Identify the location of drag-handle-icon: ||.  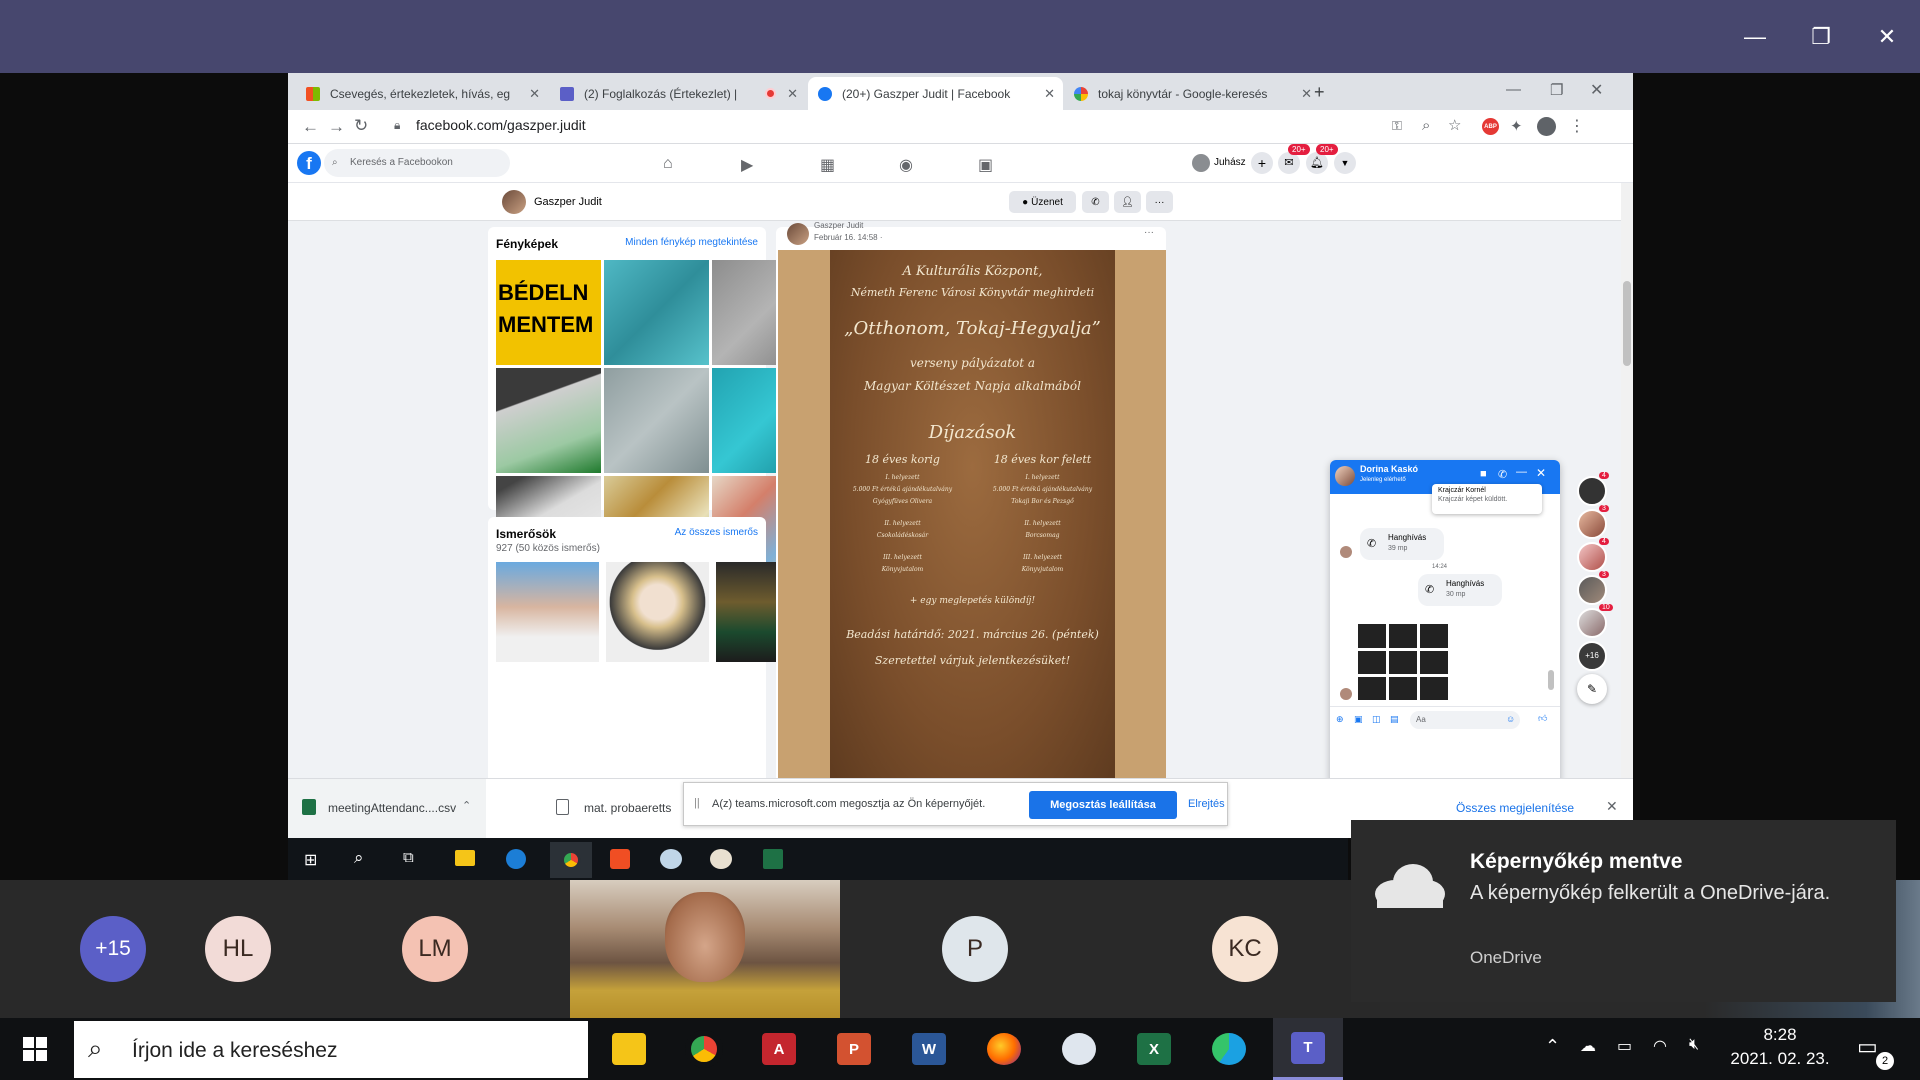
(697, 803).